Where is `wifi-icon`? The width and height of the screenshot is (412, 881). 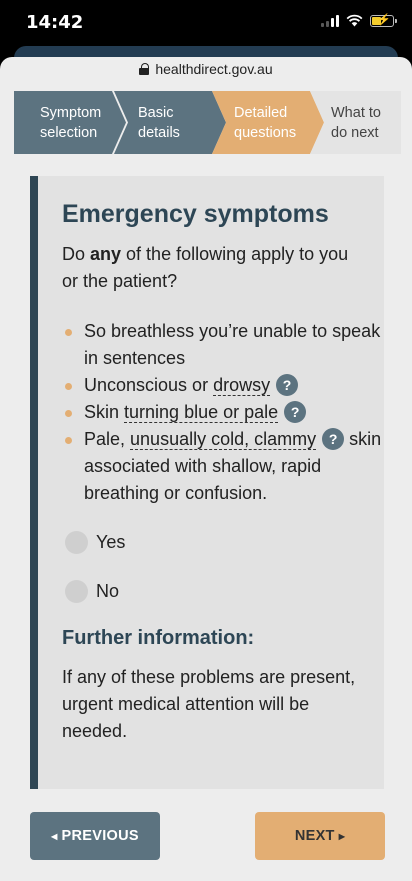
wifi-icon is located at coordinates (354, 20).